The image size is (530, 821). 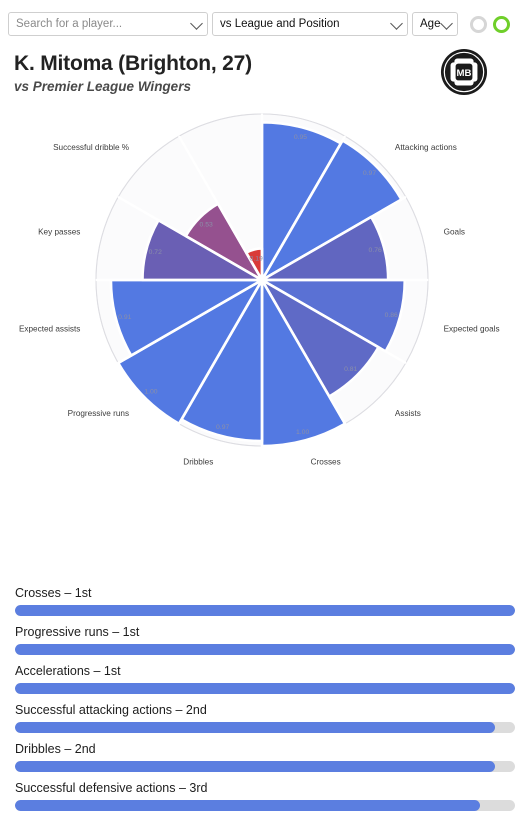 I want to click on ranking-item: Successful attacking actions – 2nd, so click(x=265, y=718).